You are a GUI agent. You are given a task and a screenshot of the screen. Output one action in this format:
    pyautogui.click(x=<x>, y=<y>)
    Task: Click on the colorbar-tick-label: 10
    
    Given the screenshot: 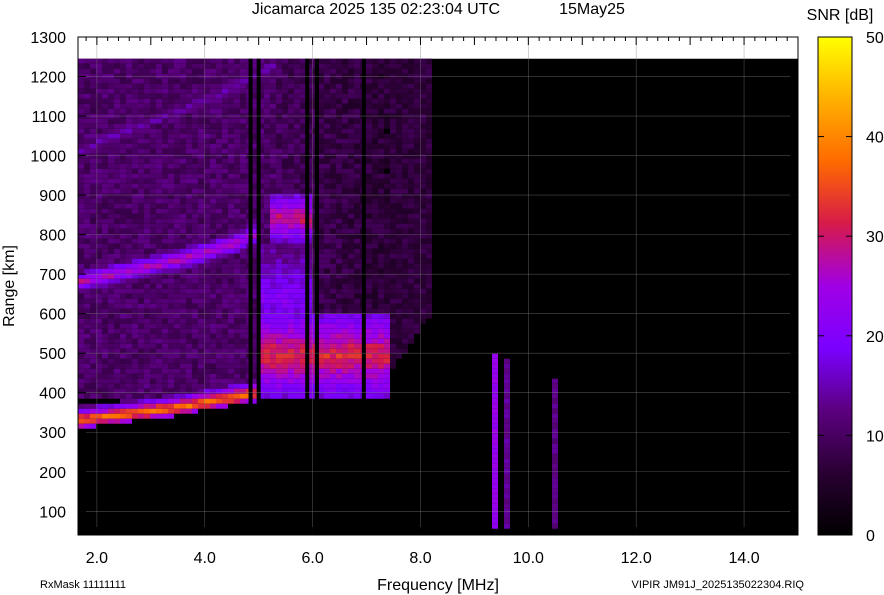 What is the action you would take?
    pyautogui.click(x=875, y=436)
    